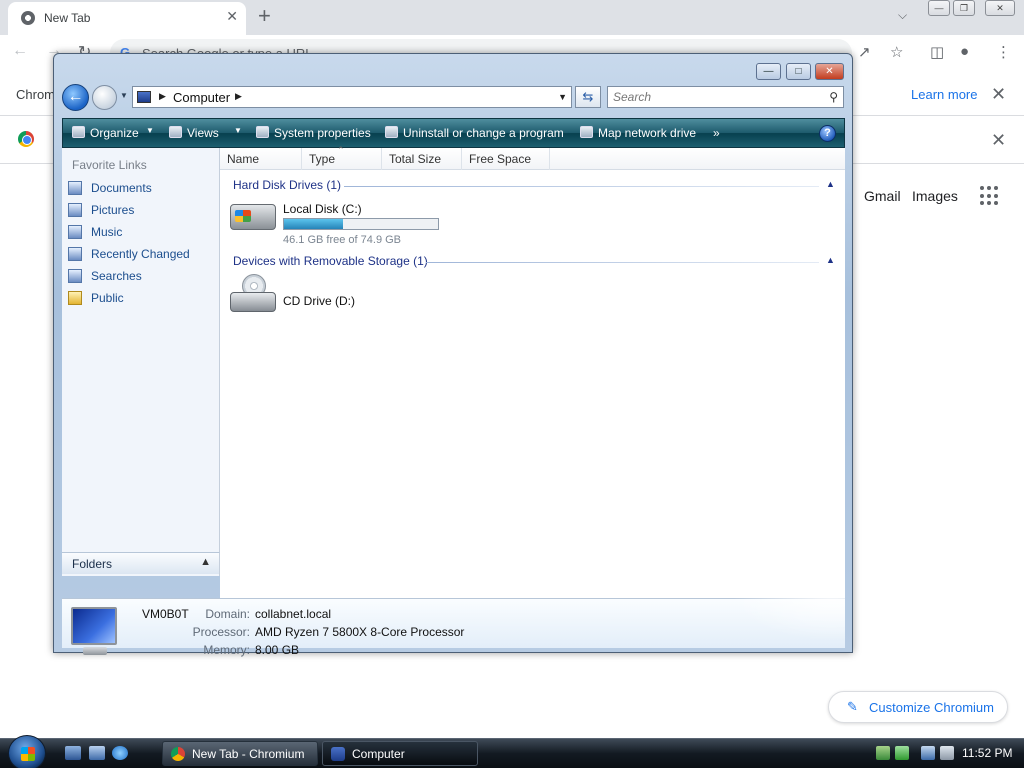 The image size is (1024, 768). Describe the element at coordinates (833, 97) in the screenshot. I see `search-icon: ⚲` at that location.